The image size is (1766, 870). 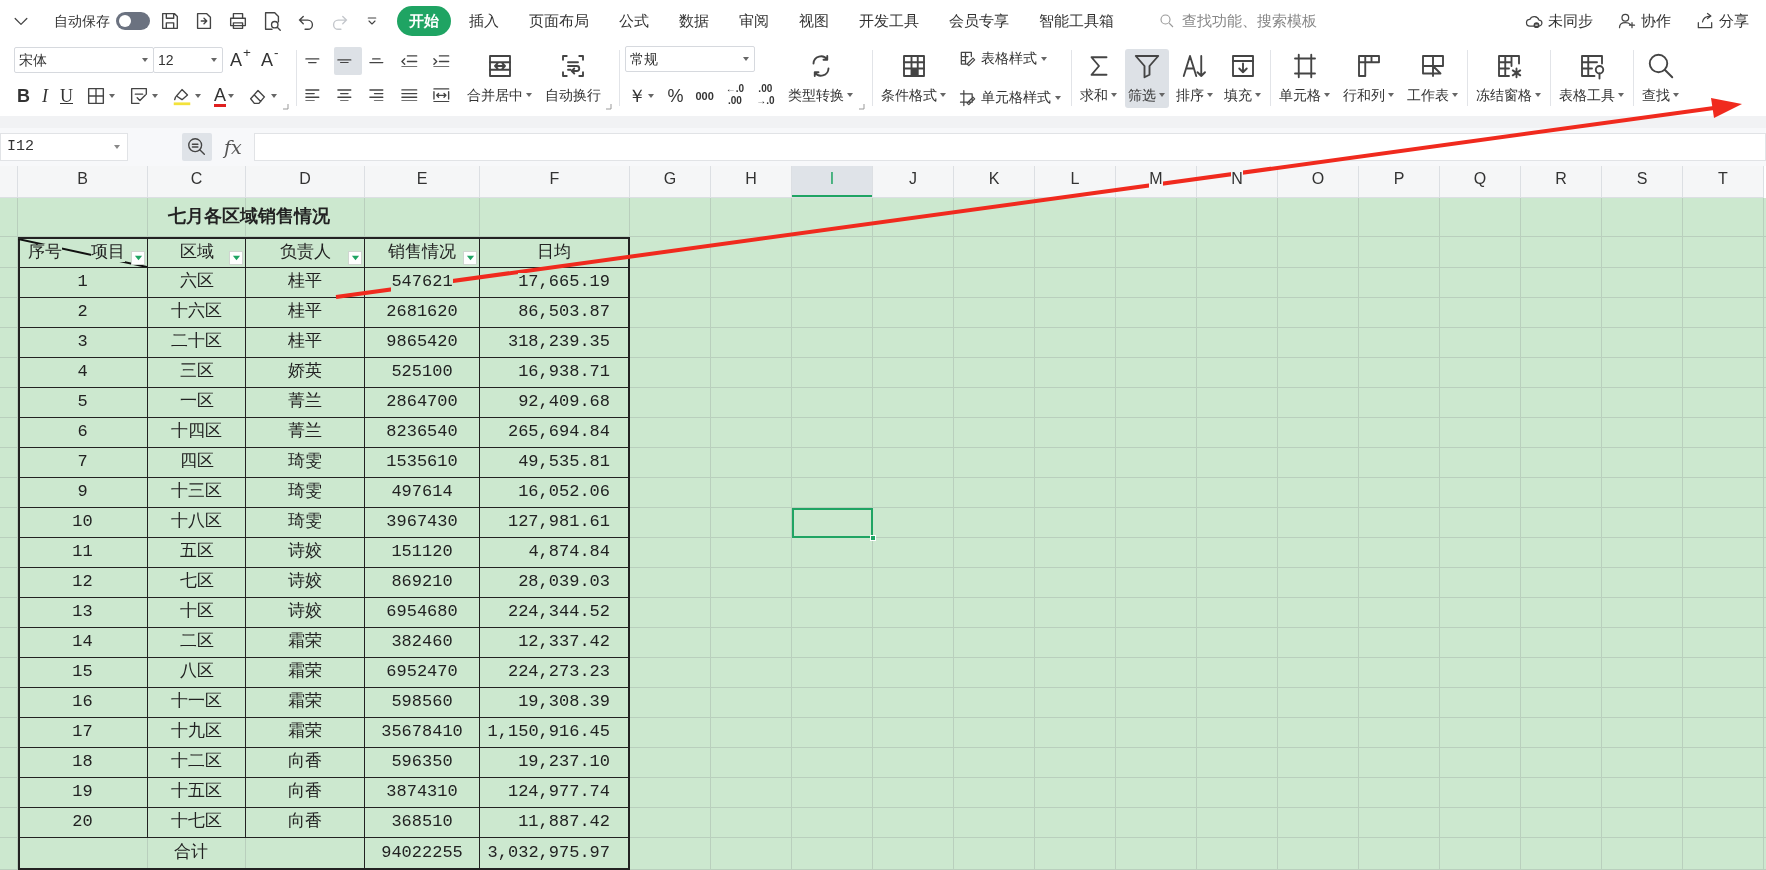 What do you see at coordinates (1009, 147) in the screenshot?
I see `formula-input` at bounding box center [1009, 147].